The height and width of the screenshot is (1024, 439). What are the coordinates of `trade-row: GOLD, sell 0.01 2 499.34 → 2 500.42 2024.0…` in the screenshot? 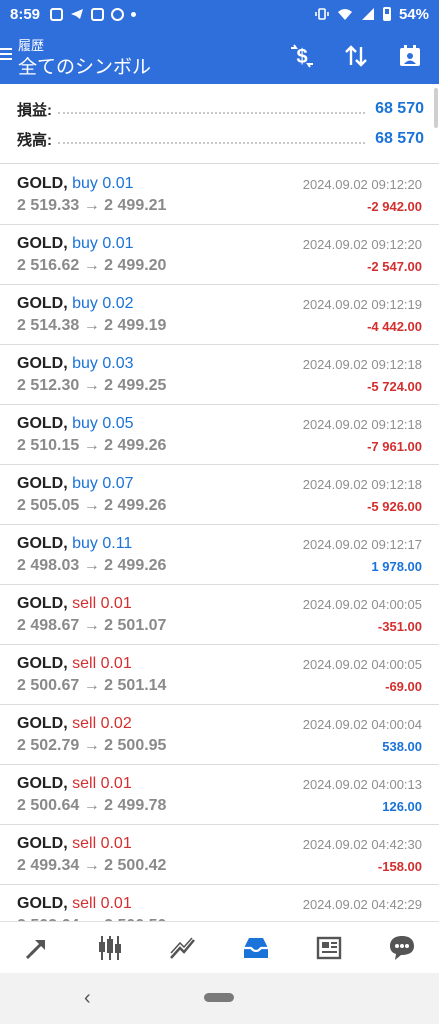 It's located at (219, 855).